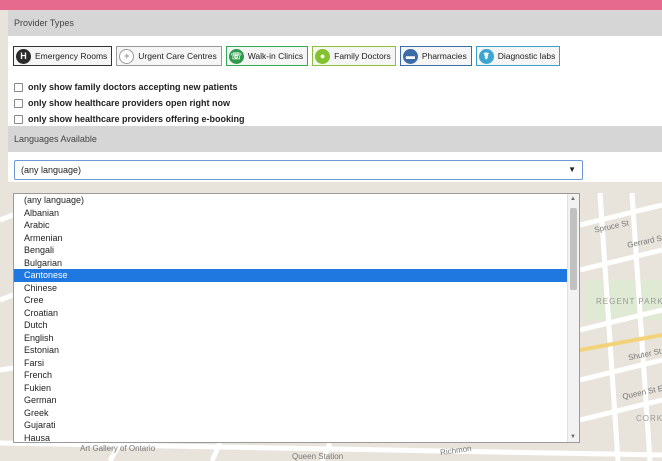  I want to click on language-option: Bengali, so click(291, 250).